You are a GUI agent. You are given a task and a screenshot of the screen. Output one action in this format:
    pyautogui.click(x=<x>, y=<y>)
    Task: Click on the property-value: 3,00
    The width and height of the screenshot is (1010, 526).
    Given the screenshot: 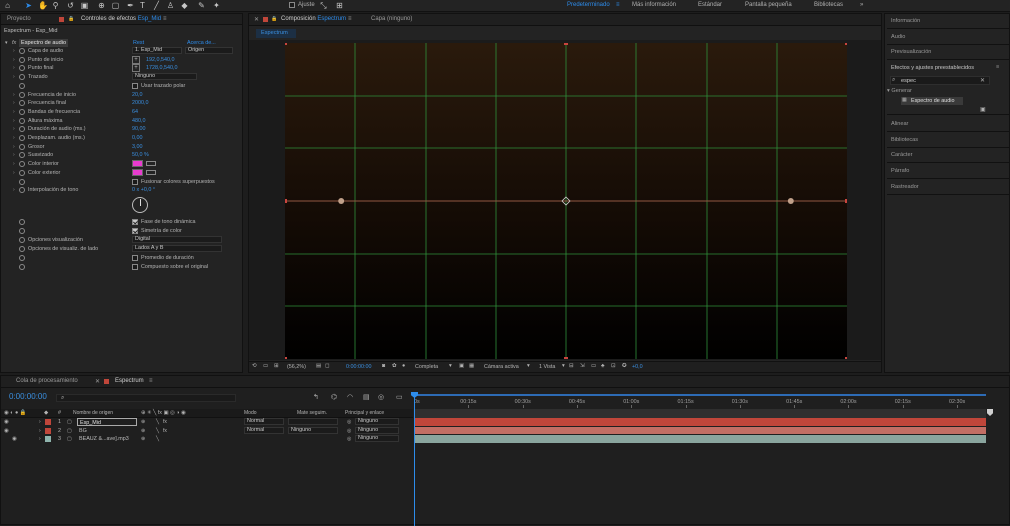 What is the action you would take?
    pyautogui.click(x=137, y=147)
    